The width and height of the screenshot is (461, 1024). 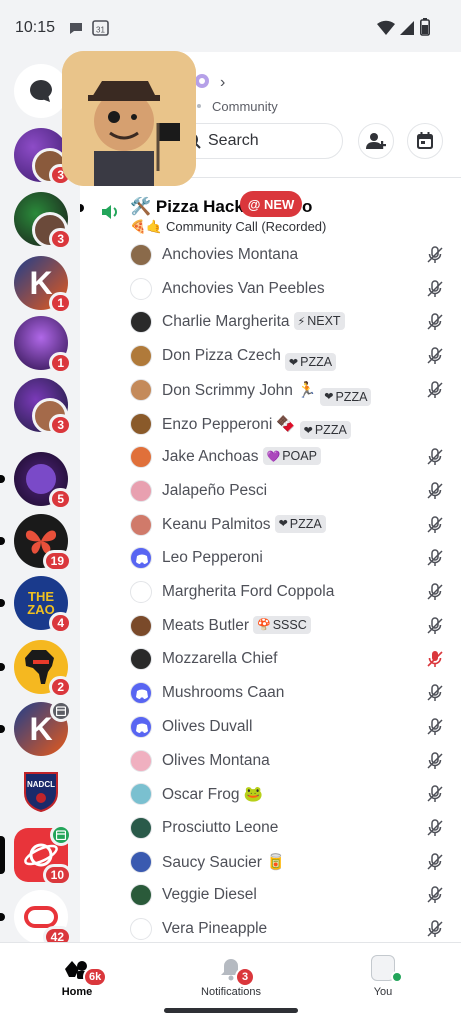 I want to click on member-name: Vera Pineapple, so click(x=214, y=929).